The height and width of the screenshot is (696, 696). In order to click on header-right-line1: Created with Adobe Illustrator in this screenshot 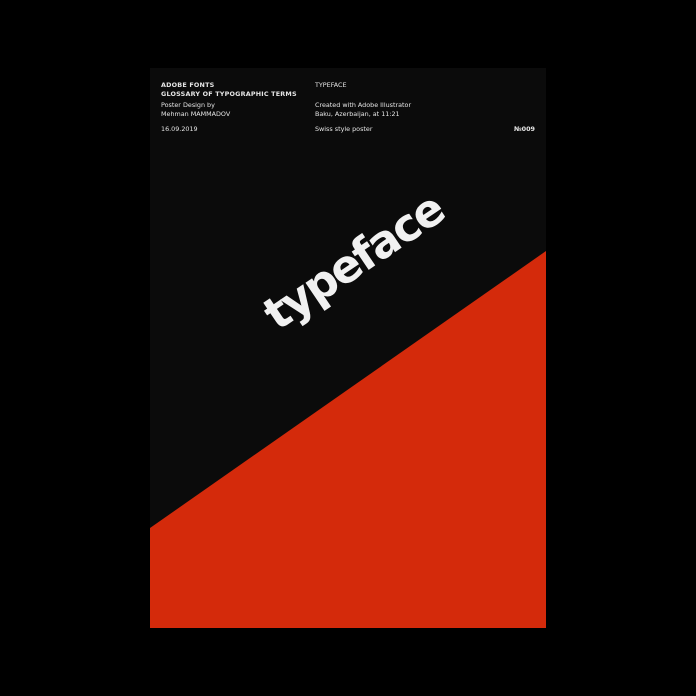, I will do `click(363, 105)`.